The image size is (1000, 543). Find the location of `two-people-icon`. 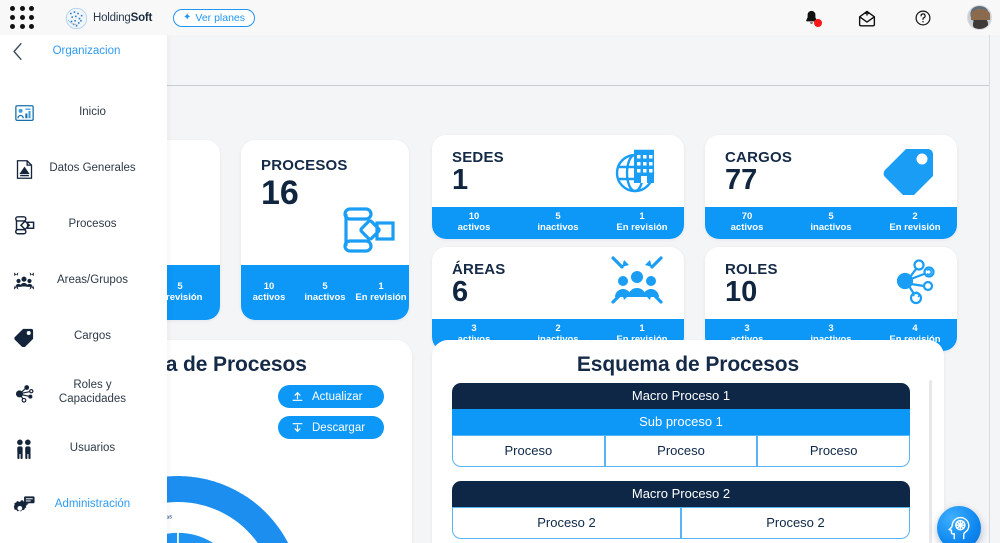

two-people-icon is located at coordinates (24, 449).